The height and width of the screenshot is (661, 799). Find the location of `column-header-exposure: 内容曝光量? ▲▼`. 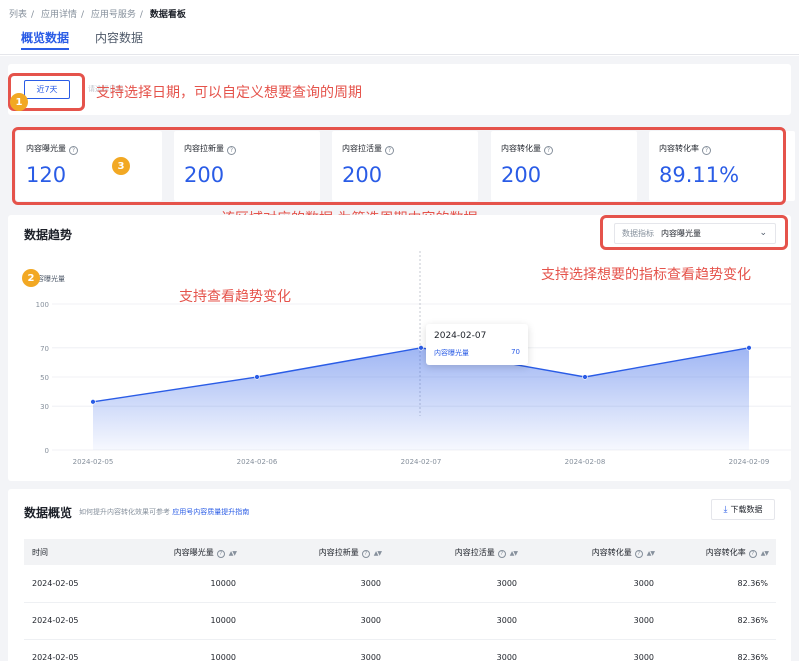

column-header-exposure: 内容曝光量? ▲▼ is located at coordinates (189, 552).